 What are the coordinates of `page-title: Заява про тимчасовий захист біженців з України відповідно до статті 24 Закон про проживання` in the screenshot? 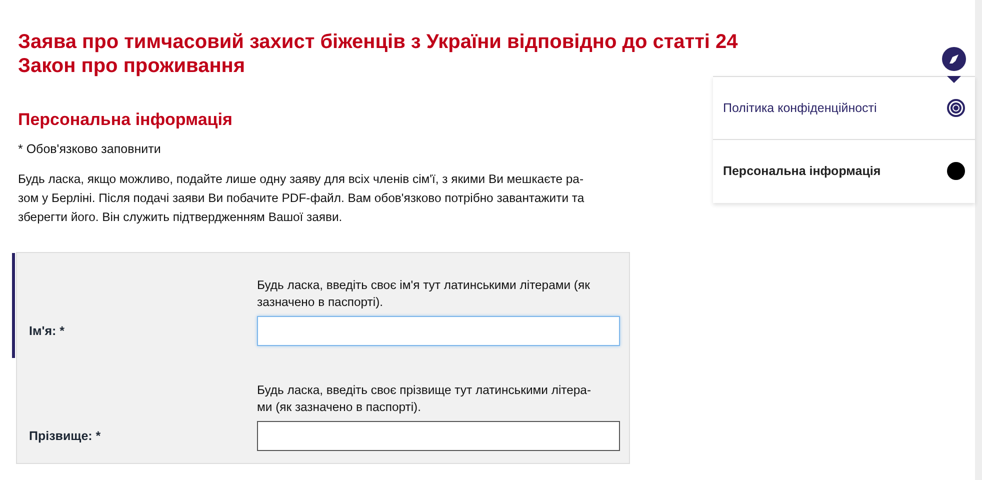 It's located at (378, 54).